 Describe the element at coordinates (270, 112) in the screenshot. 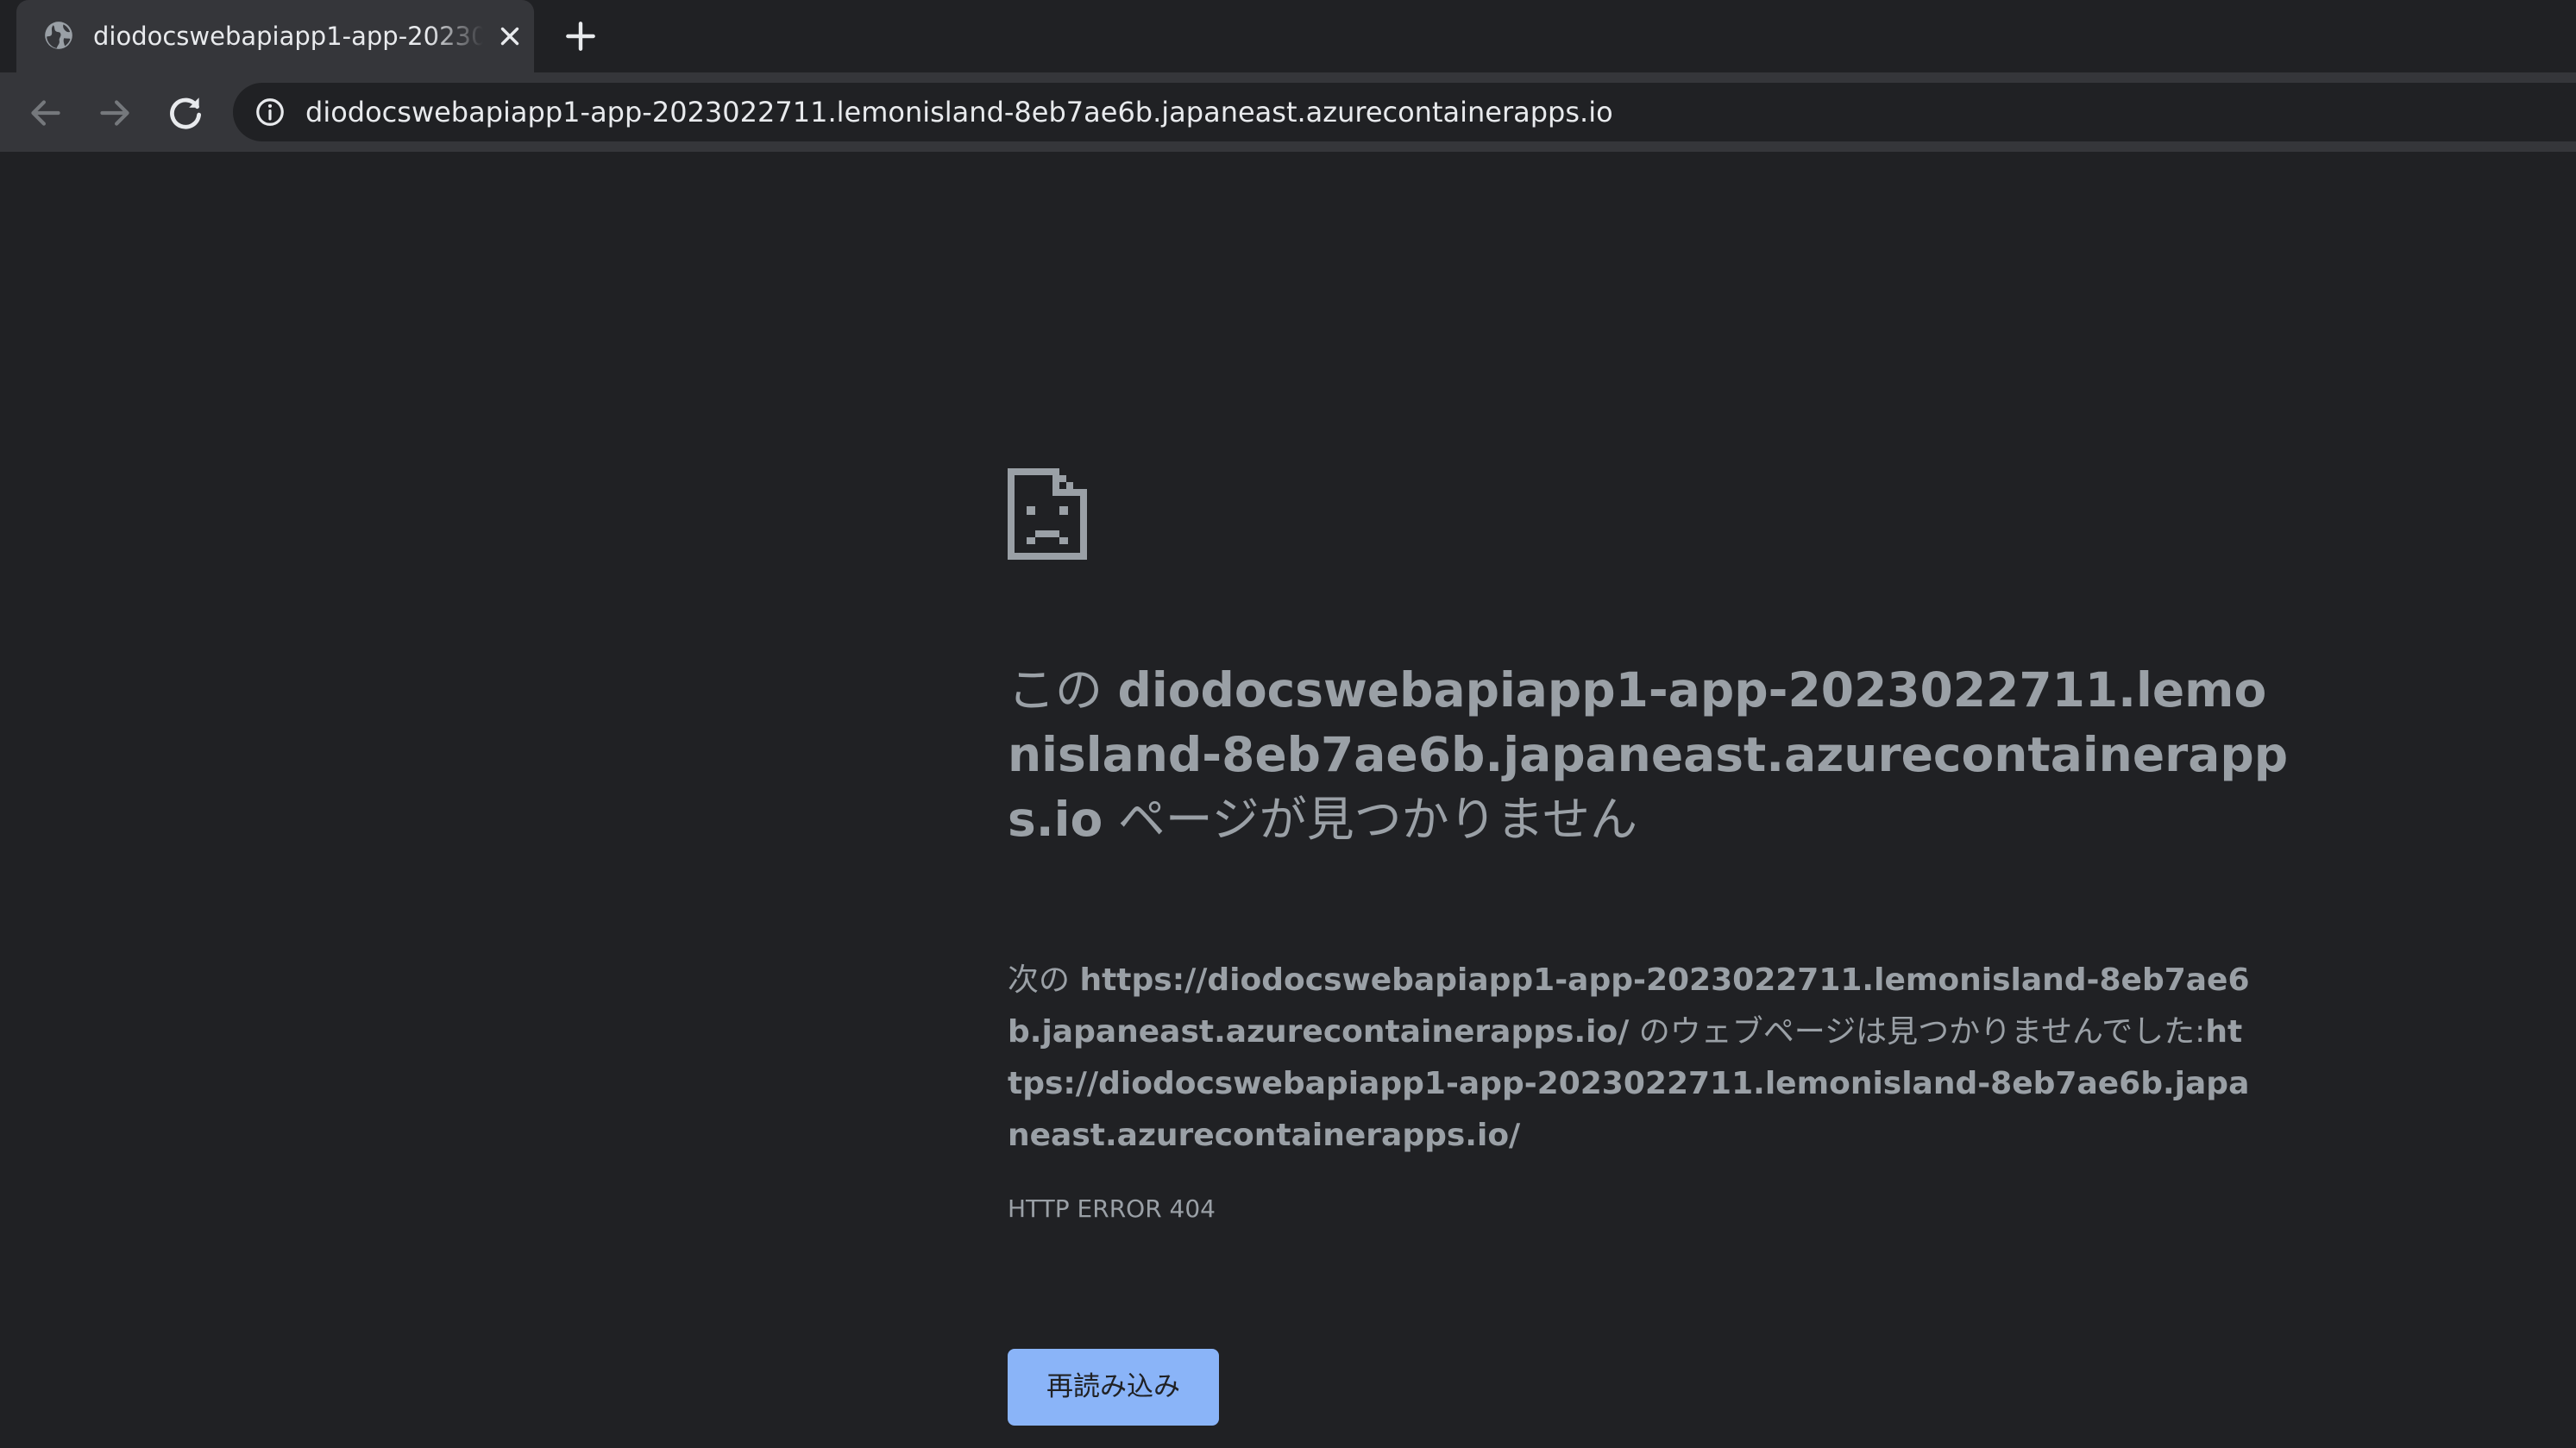

I see `info-icon` at that location.